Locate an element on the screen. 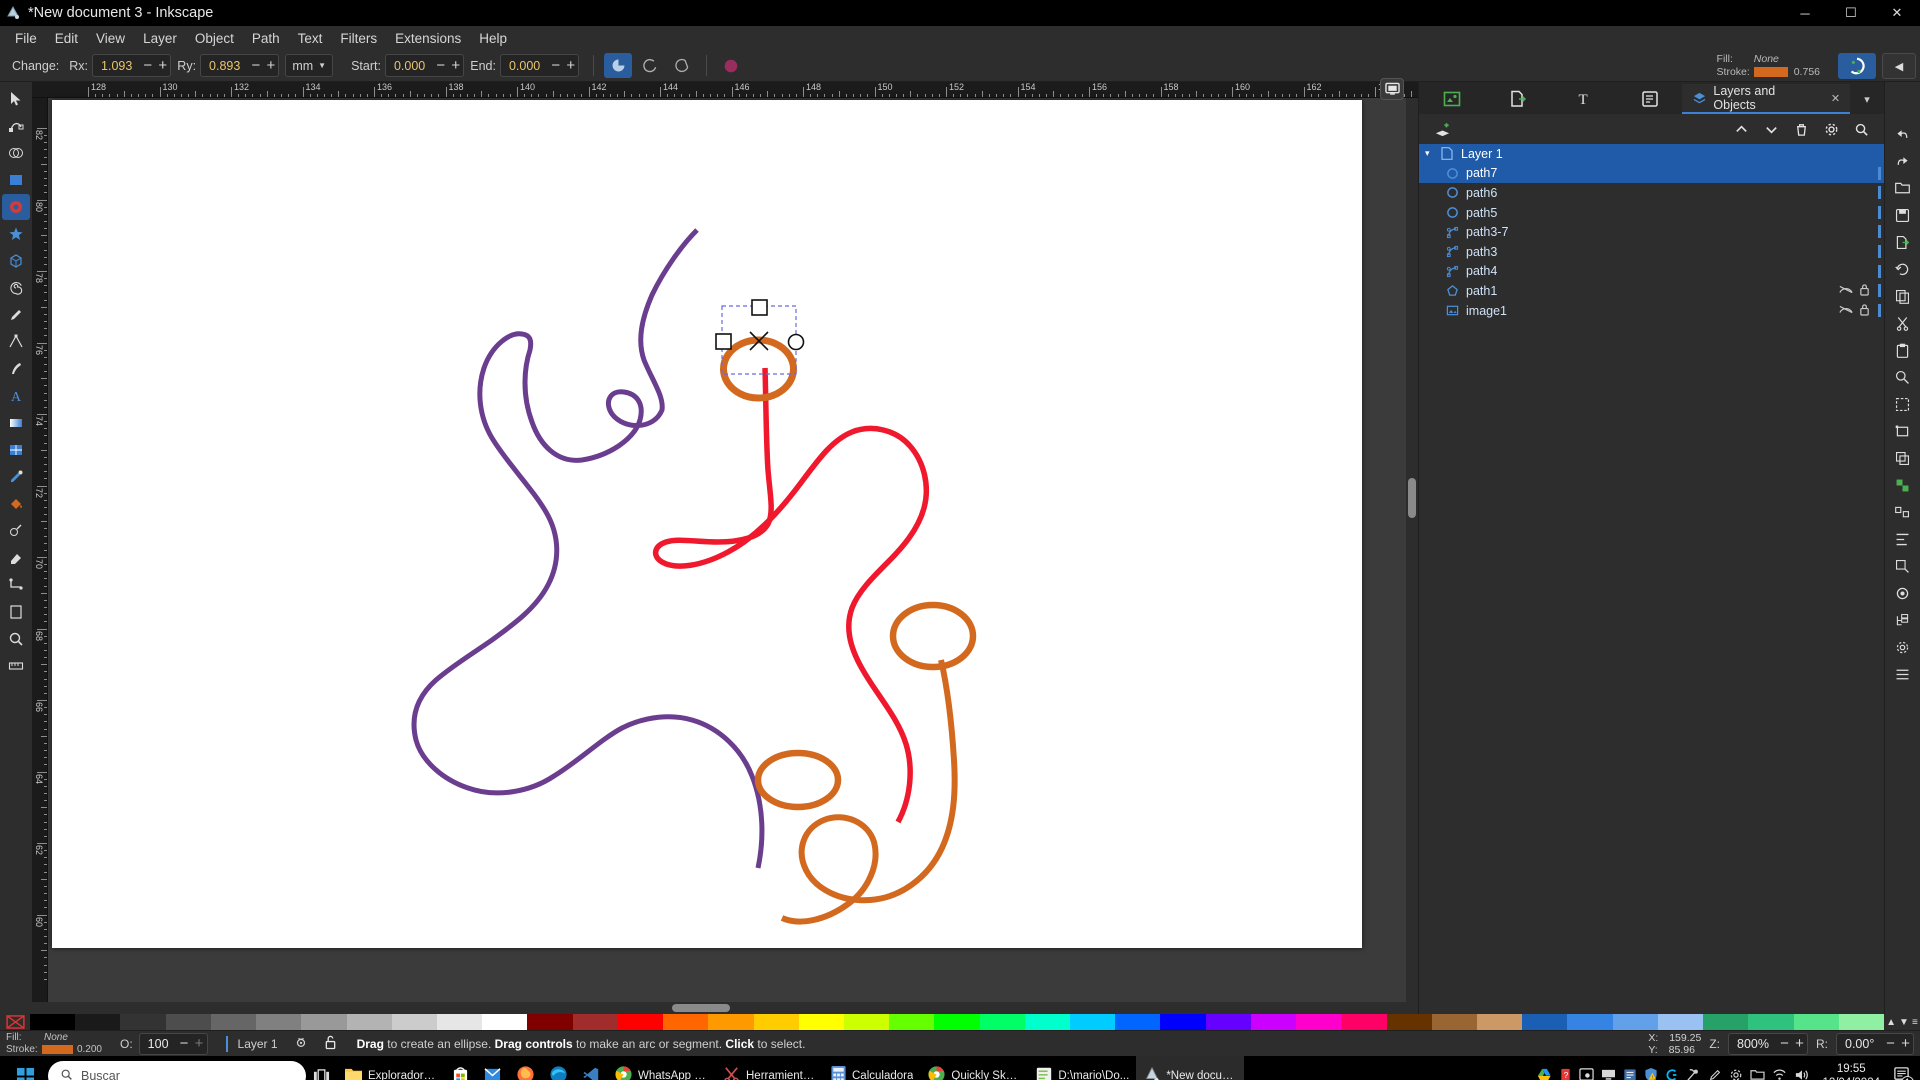 The image size is (1920, 1080). palette-scroll-down-icon: ▼ is located at coordinates (1904, 1022).